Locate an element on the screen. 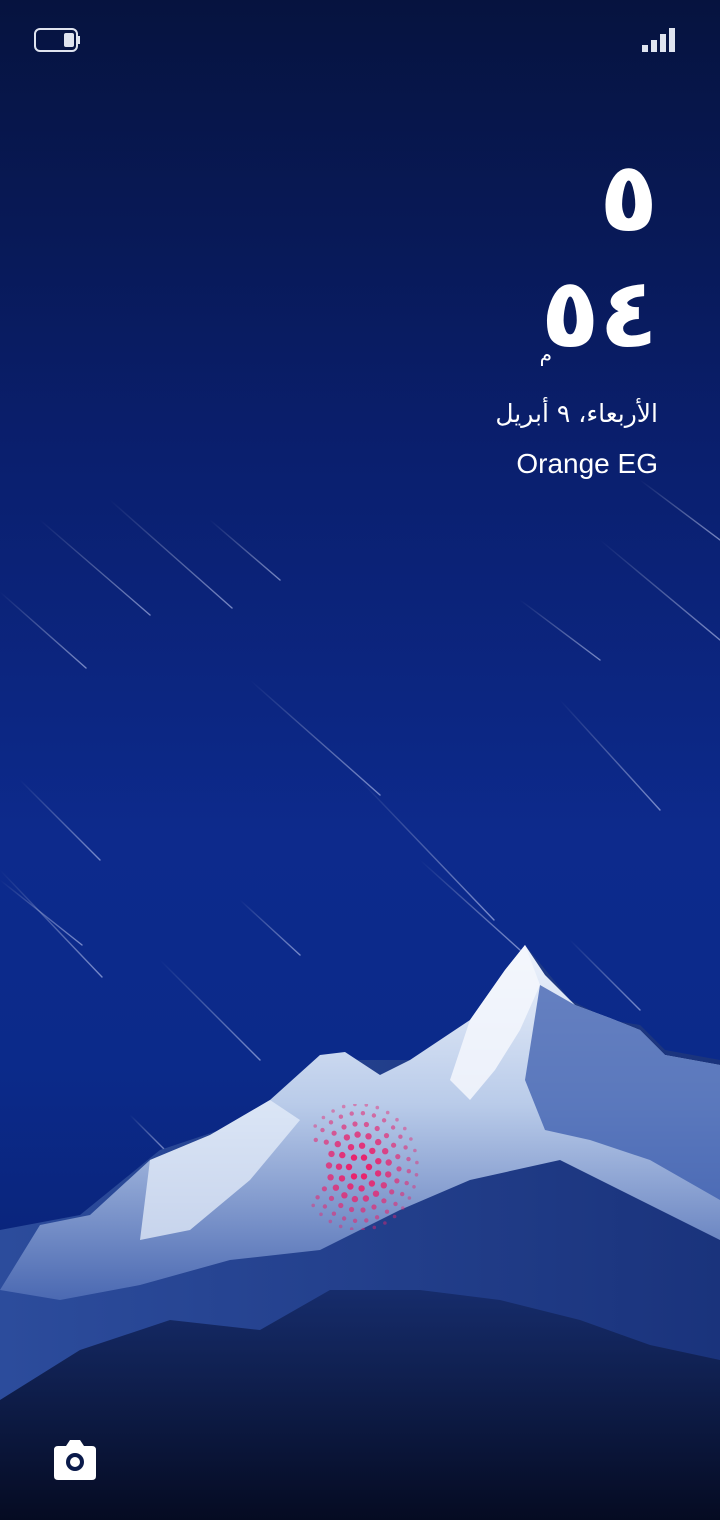  fingerprint-icon is located at coordinates (359, 1167).